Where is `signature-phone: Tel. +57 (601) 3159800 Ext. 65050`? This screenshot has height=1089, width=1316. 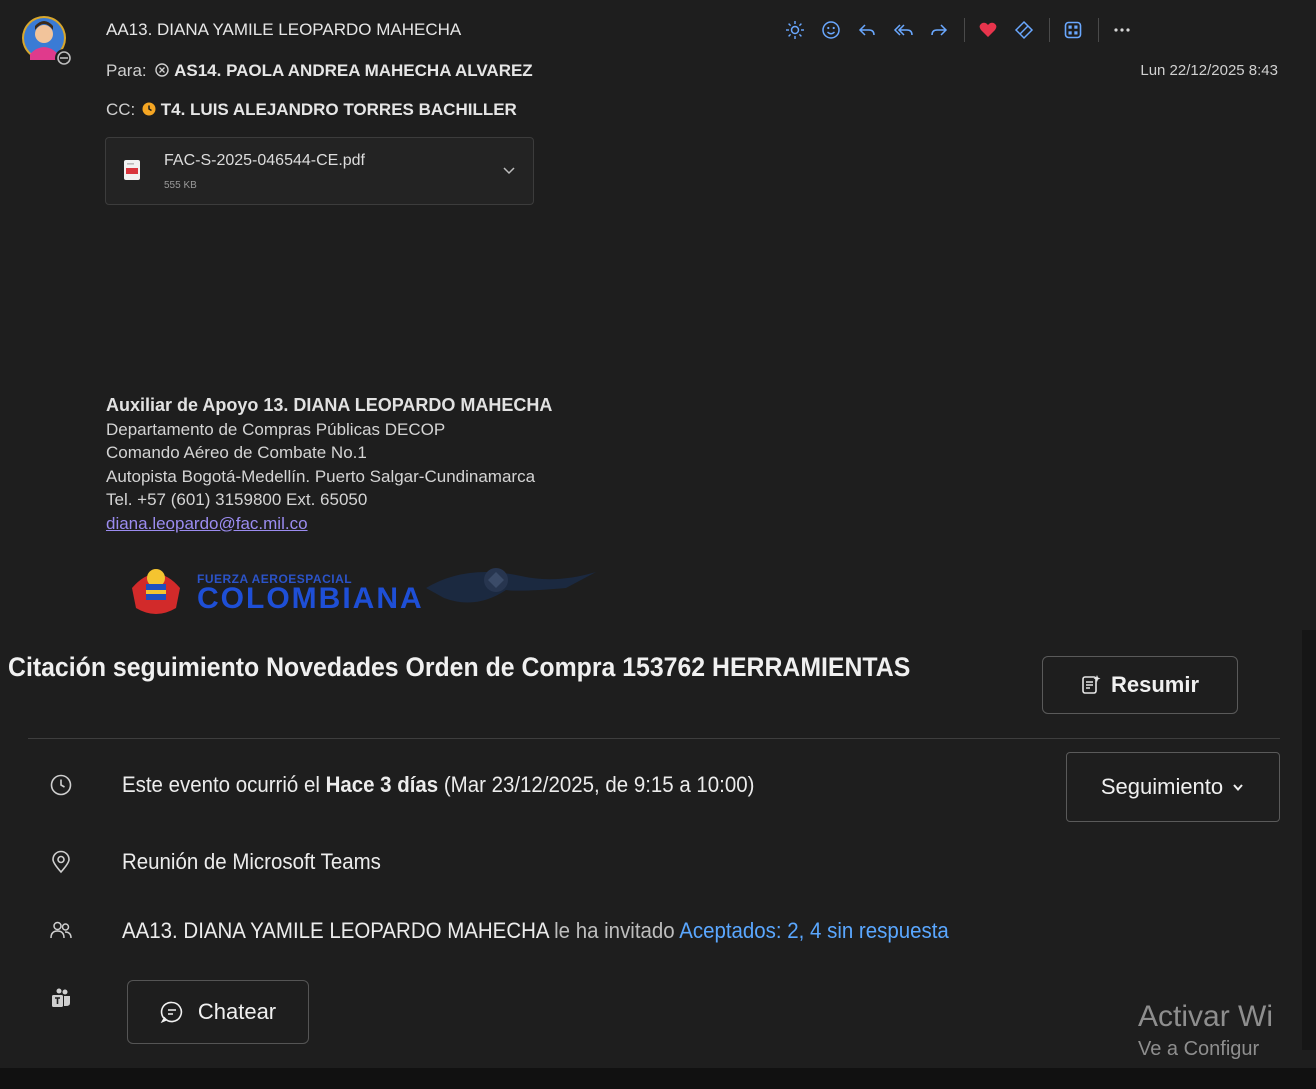
signature-phone: Tel. +57 (601) 3159800 Ext. 65050 is located at coordinates (237, 499).